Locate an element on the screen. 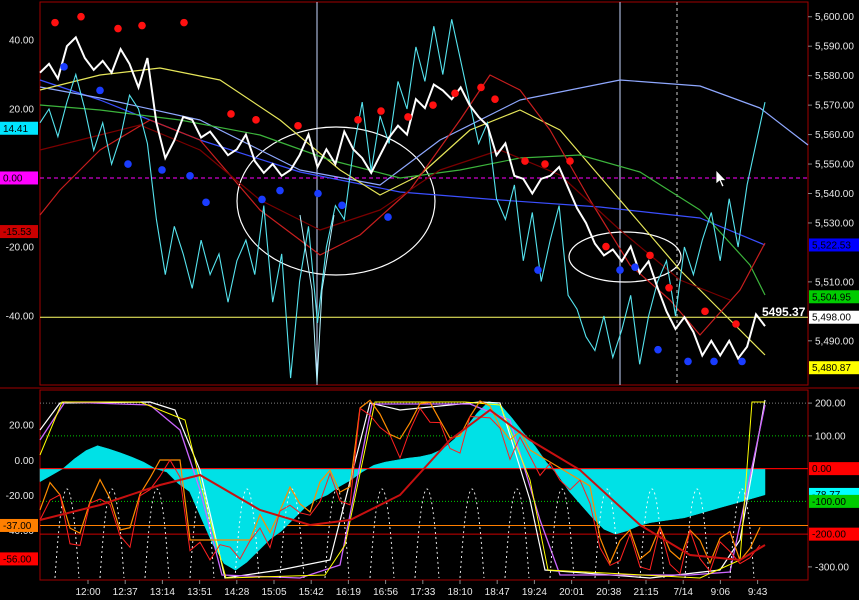  value-badge-label: 14.41 is located at coordinates (15, 129).